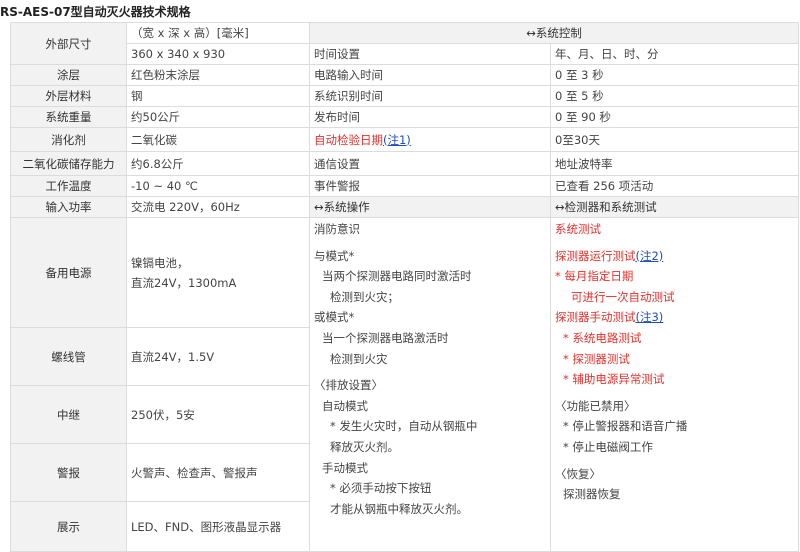 The image size is (800, 552). Describe the element at coordinates (674, 96) in the screenshot. I see `control-value-2: 0 至 5 秒` at that location.